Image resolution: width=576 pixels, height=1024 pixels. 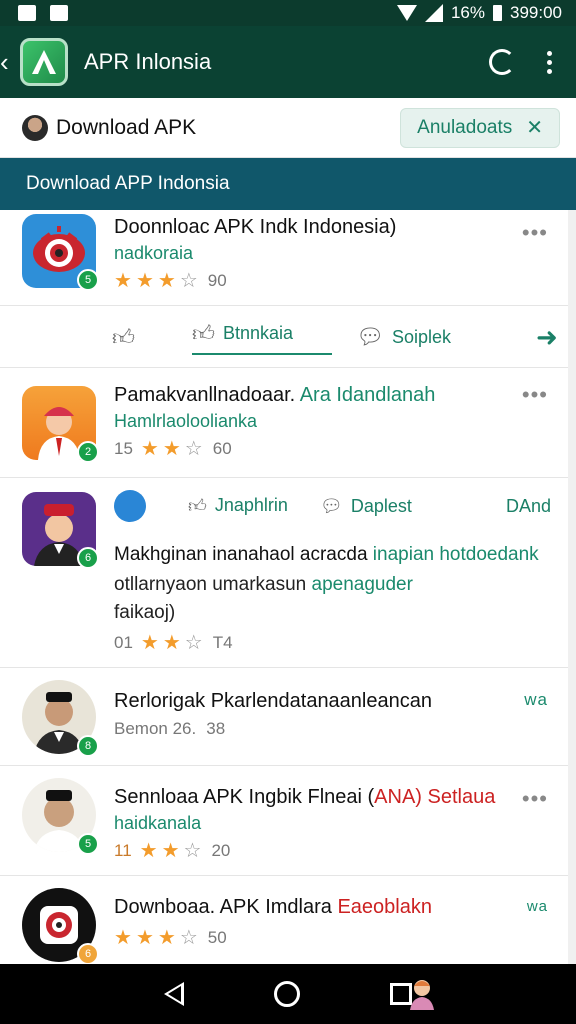 I want to click on item-title-part: Pamakvanllnadoaar., so click(x=205, y=395).